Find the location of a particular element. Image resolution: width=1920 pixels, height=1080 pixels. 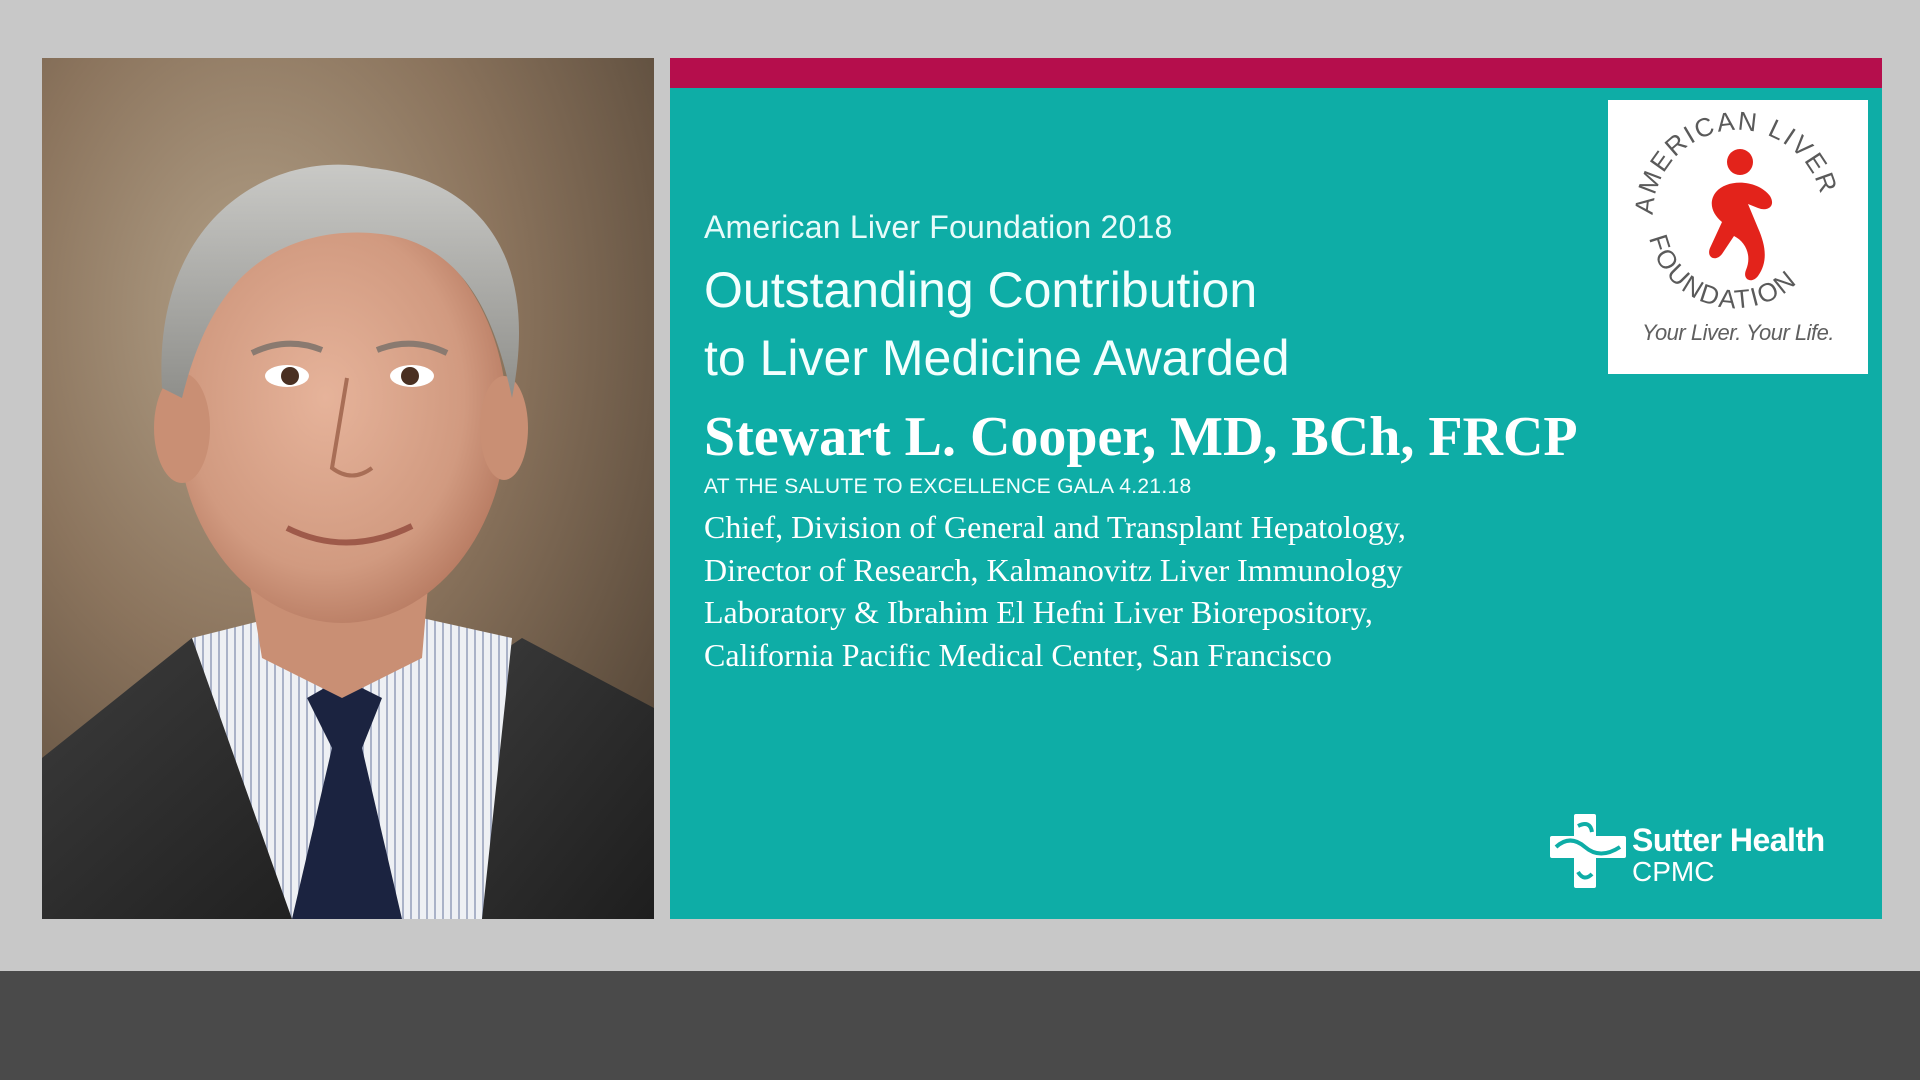

honoree-name: Stewart L. Cooper, MD, BCh, FRCP is located at coordinates (1141, 437).